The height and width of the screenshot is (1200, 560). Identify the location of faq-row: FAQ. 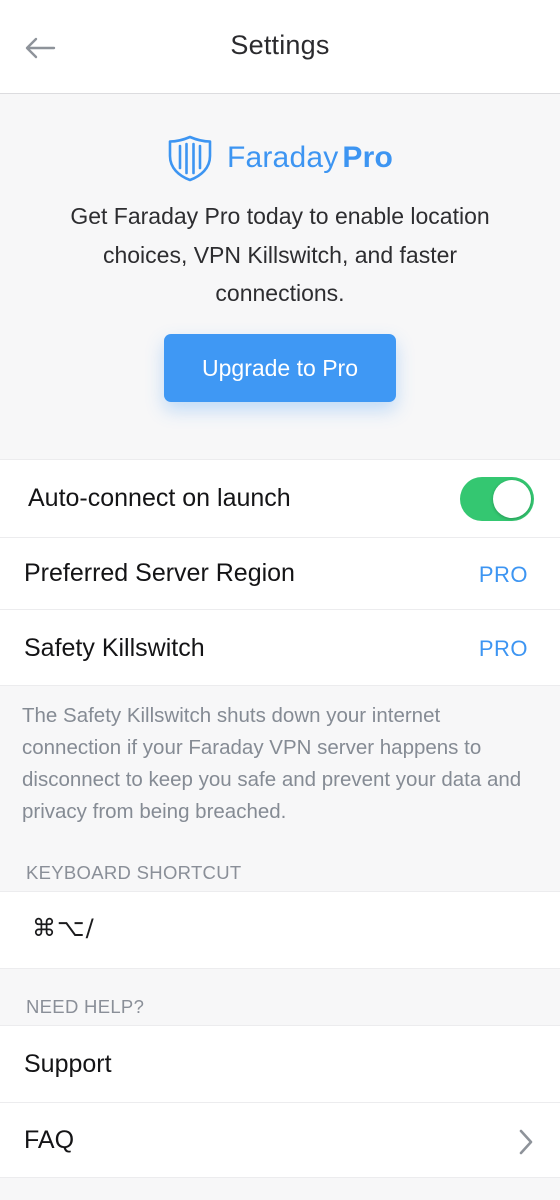
(280, 1140).